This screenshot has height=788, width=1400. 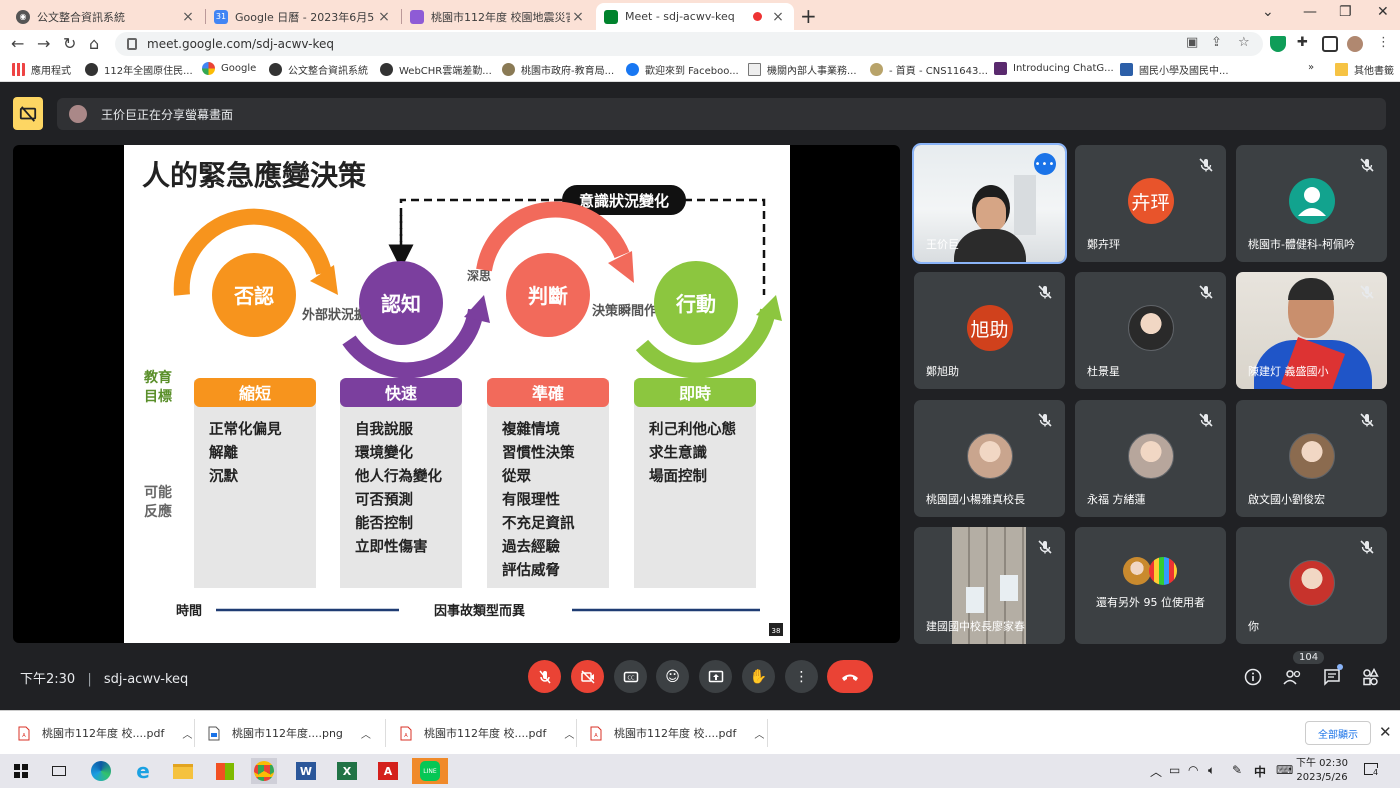 I want to click on meeting-details-button, so click(x=1253, y=677).